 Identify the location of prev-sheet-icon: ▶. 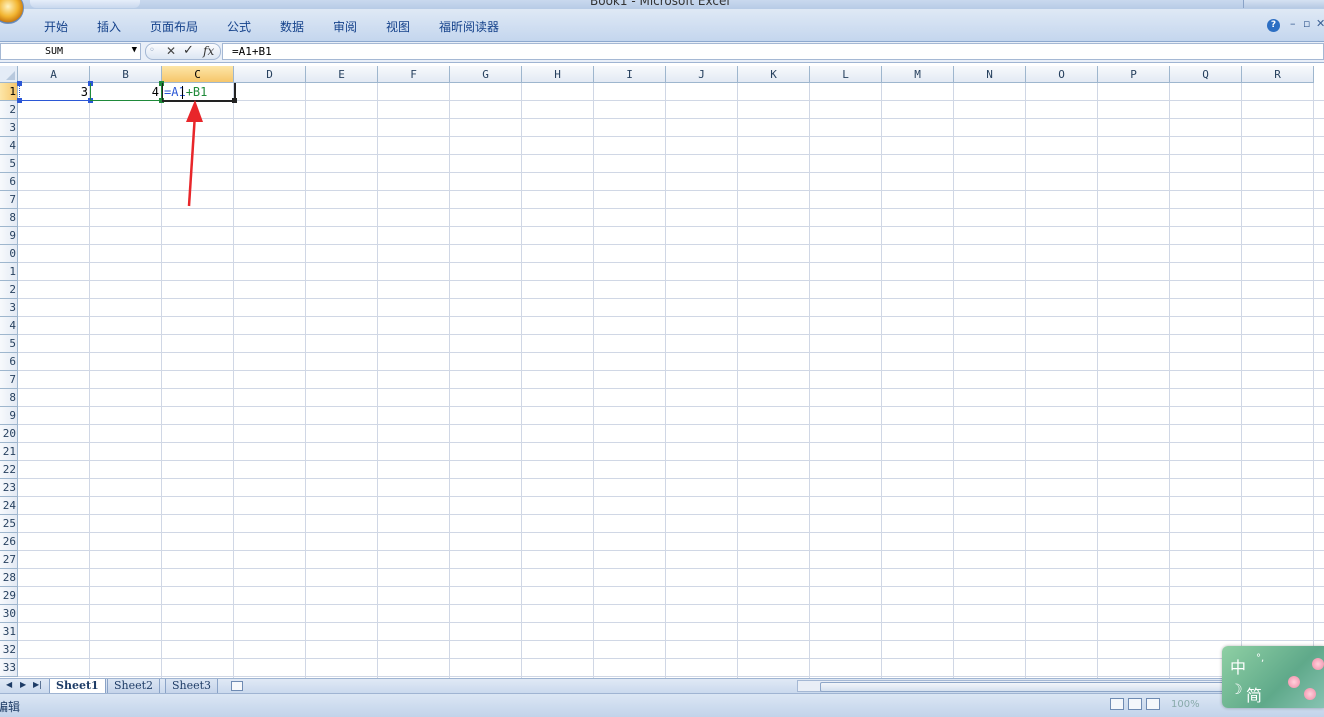
(23, 684).